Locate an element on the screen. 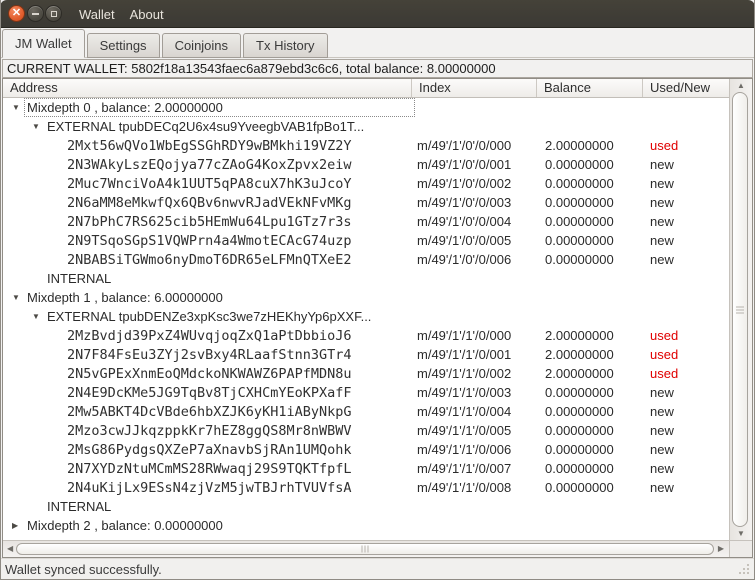 This screenshot has height=580, width=755. address-label: Mixdepth 2 , balance: 0.00000000 is located at coordinates (125, 525).